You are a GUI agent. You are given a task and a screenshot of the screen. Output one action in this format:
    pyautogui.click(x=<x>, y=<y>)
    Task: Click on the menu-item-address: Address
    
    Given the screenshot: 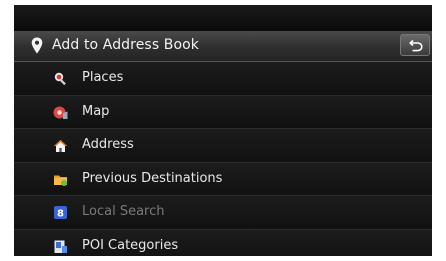 What is the action you would take?
    pyautogui.click(x=223, y=146)
    